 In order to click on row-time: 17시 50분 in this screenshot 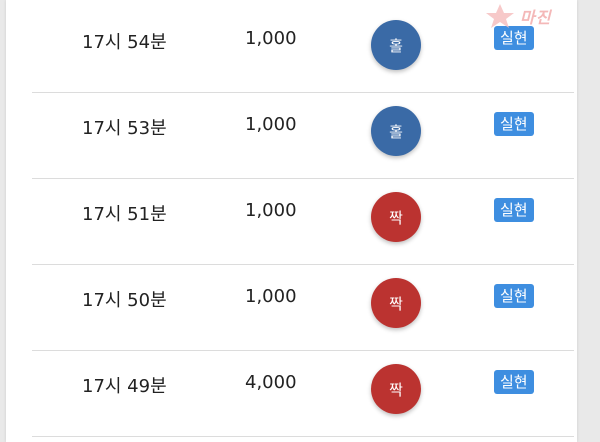, I will do `click(124, 300)`.